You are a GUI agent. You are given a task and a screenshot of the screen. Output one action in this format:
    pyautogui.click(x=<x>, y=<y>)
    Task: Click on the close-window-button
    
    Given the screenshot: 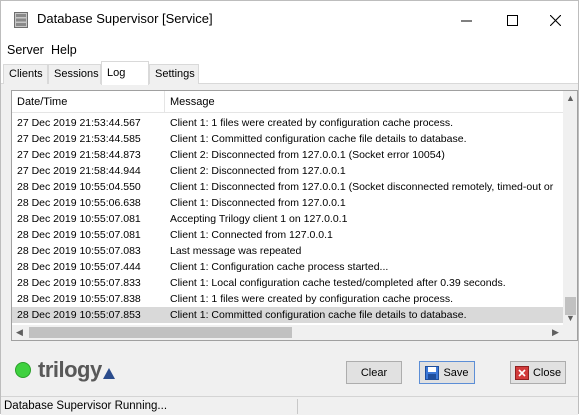 What is the action you would take?
    pyautogui.click(x=555, y=20)
    